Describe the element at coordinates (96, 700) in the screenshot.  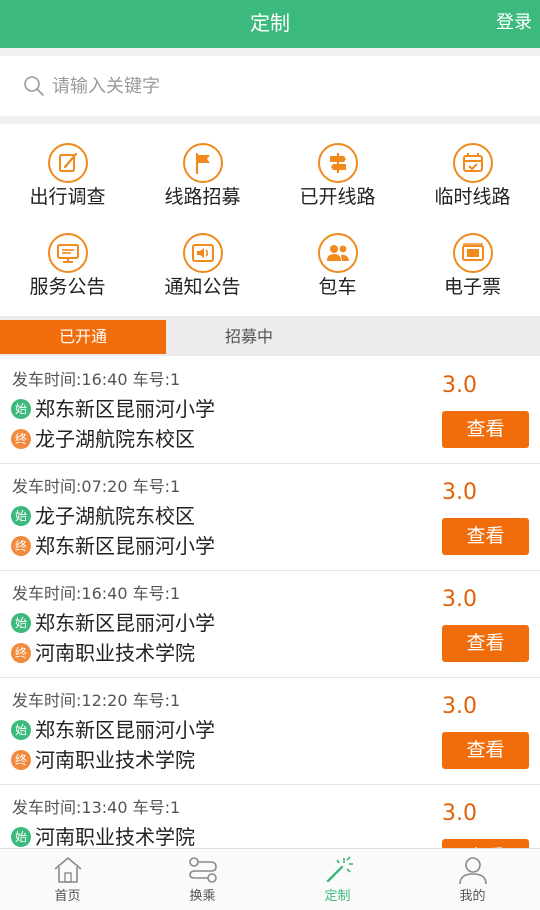
I see `departure-info: 发车时间:12:20 车号:1` at that location.